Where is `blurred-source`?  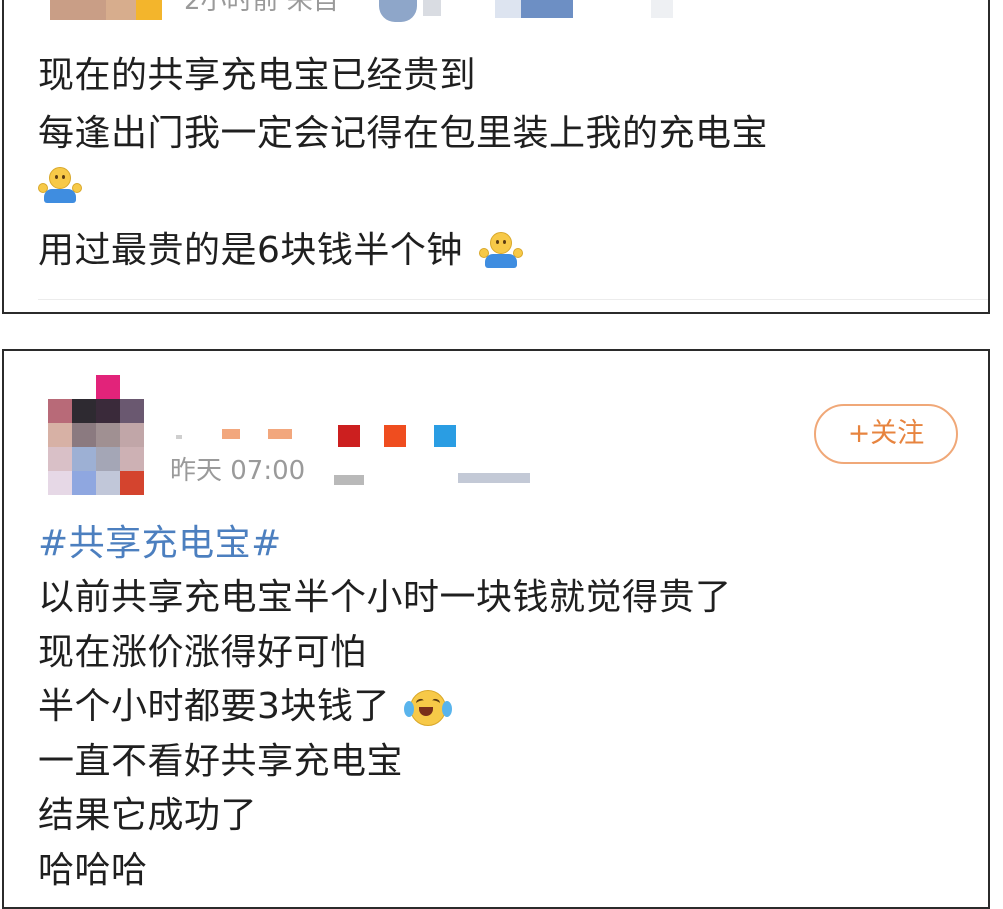
blurred-source is located at coordinates (434, 479).